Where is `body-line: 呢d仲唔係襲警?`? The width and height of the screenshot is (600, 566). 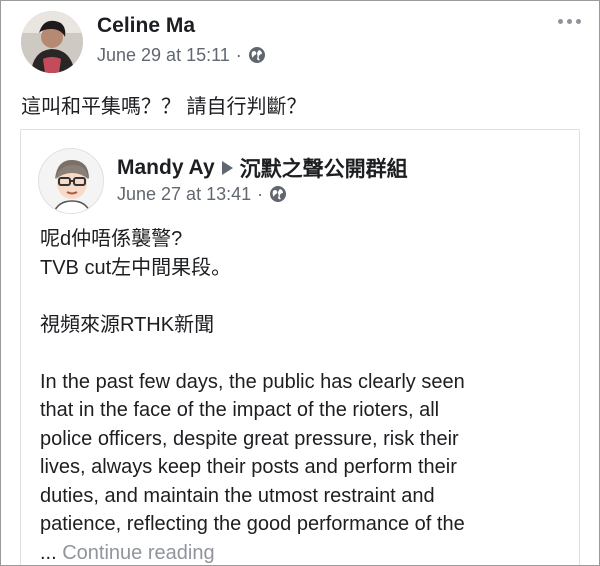
body-line: 呢d仲唔係襲警? is located at coordinates (111, 239).